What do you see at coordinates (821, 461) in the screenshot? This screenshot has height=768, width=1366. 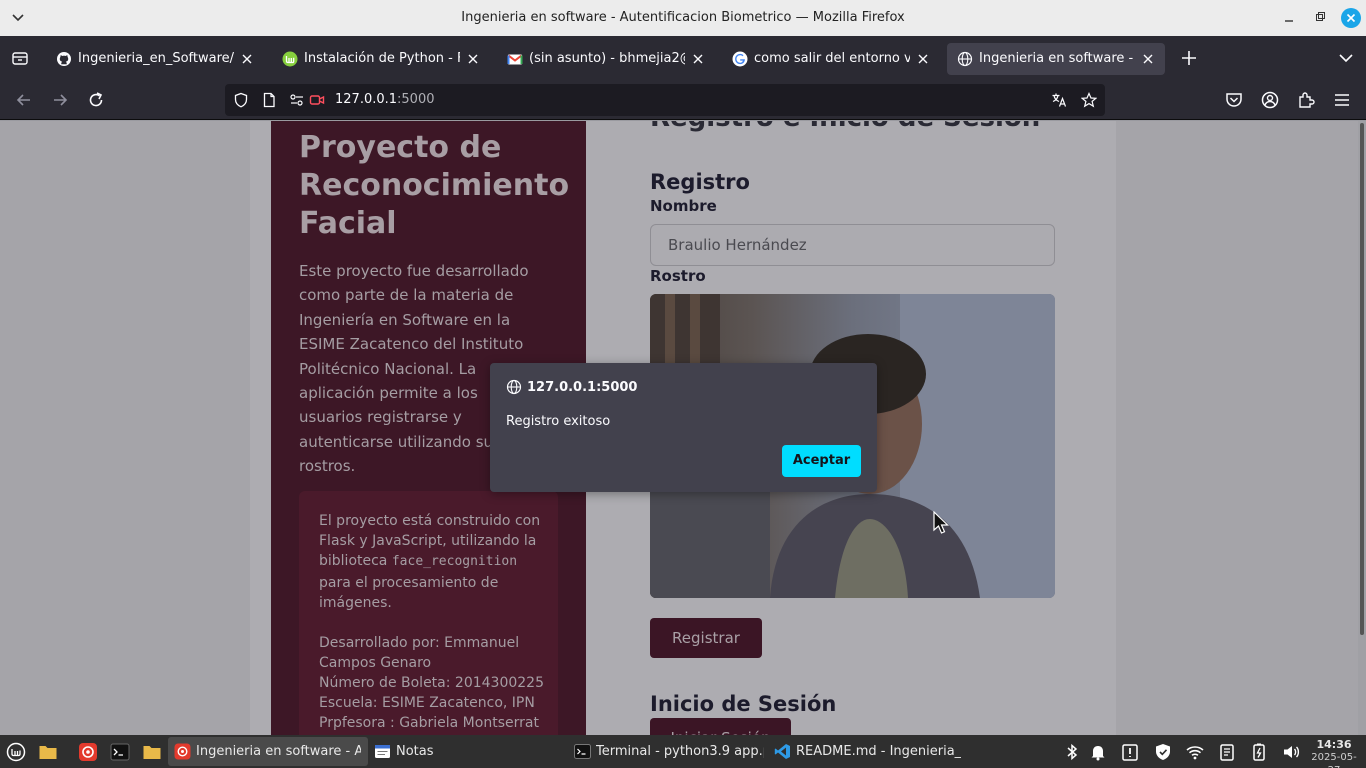 I see `accept-button: Aceptar` at bounding box center [821, 461].